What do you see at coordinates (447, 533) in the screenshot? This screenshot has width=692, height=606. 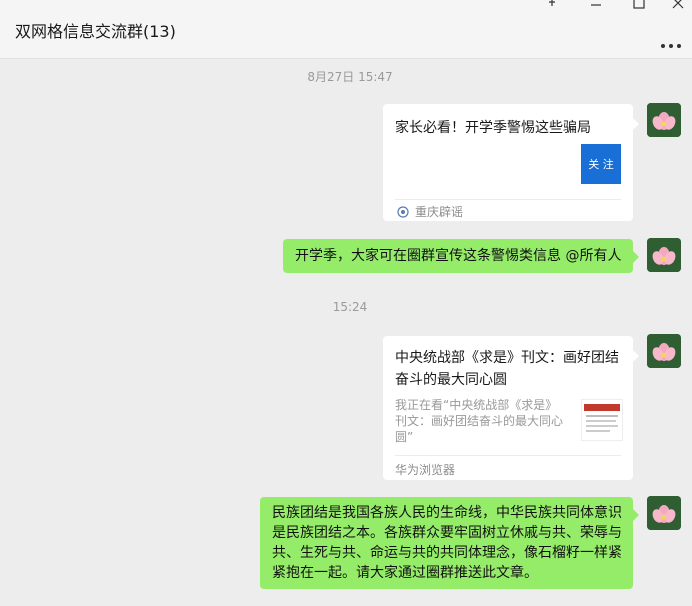 I see `message-text-line: 是民族团结之本。各族群众要牢固树立休戚与共、荣辱与` at bounding box center [447, 533].